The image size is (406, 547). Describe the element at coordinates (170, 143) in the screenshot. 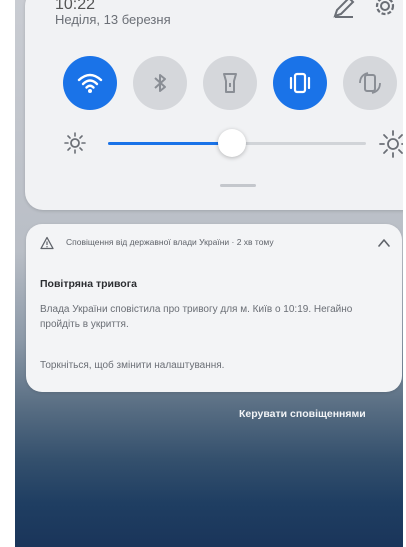

I see `brightness-slider-fill` at that location.